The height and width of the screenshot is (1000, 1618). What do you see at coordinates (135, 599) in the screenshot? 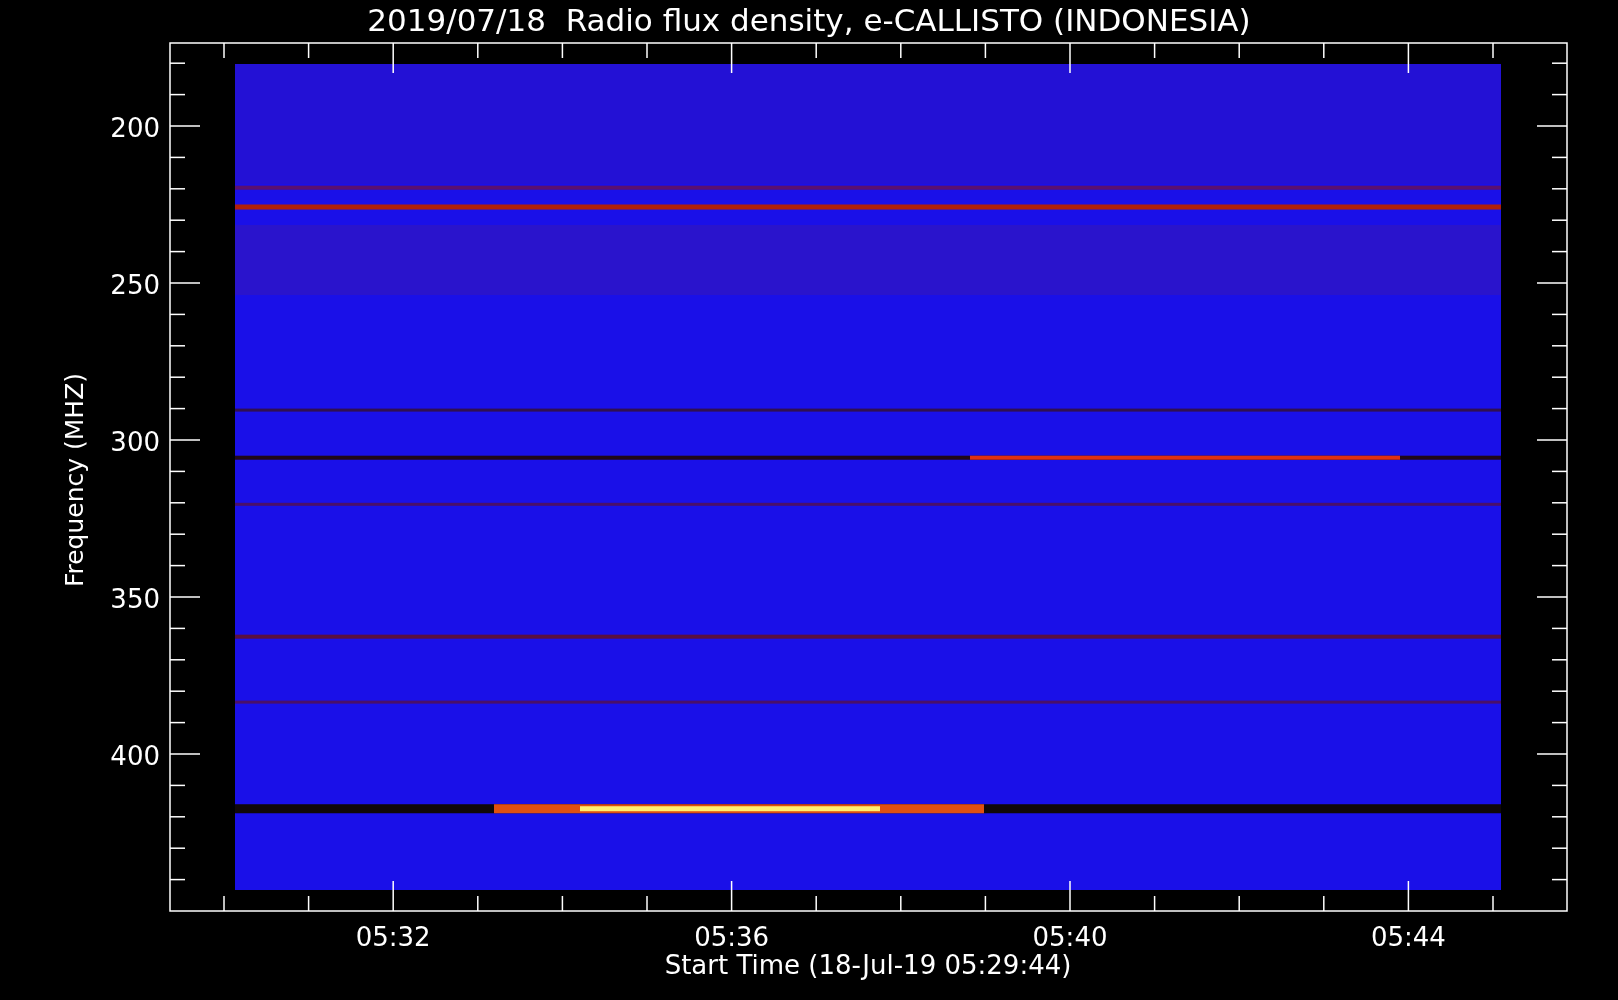
I see `y-tick-label: 350` at bounding box center [135, 599].